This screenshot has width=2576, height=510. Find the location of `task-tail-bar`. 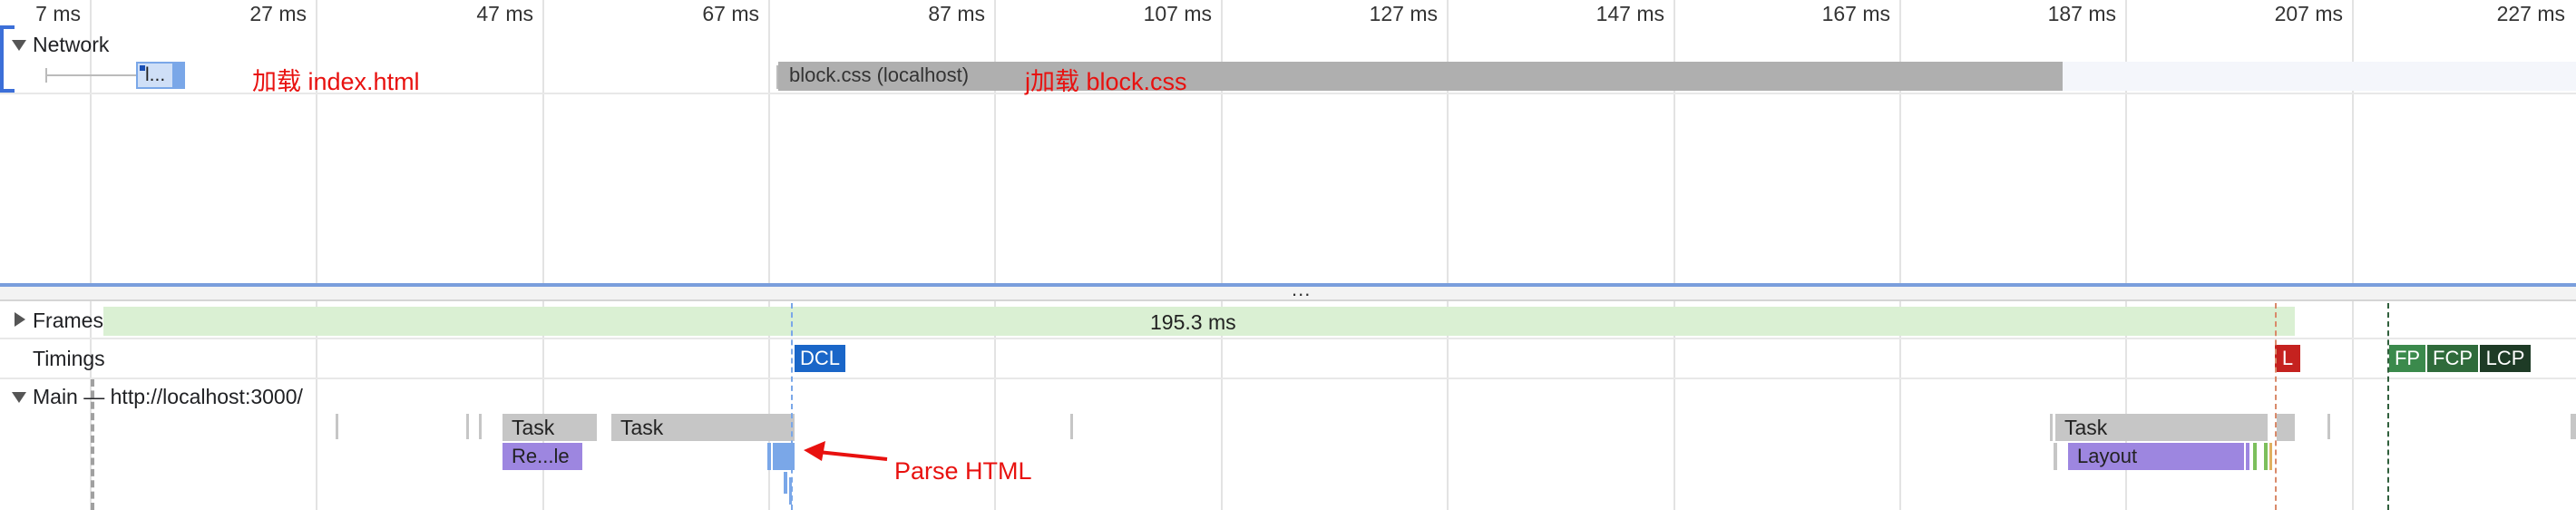

task-tail-bar is located at coordinates (2286, 427).